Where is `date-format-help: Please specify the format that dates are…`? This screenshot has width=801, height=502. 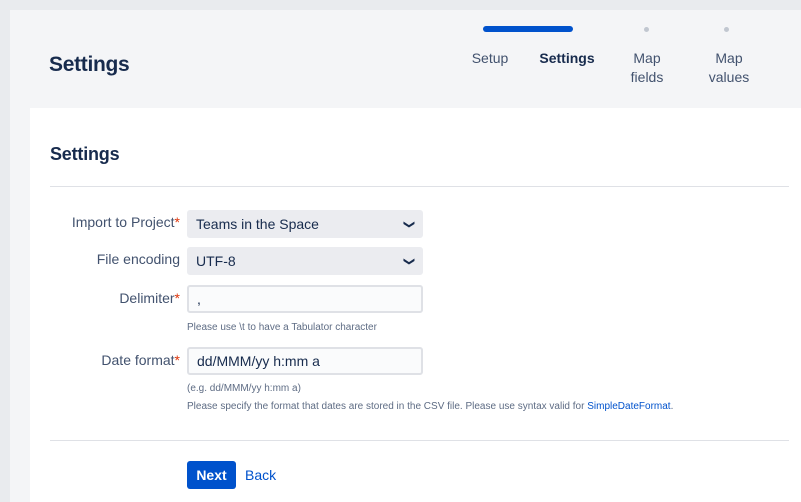
date-format-help: Please specify the format that dates are… is located at coordinates (430, 406).